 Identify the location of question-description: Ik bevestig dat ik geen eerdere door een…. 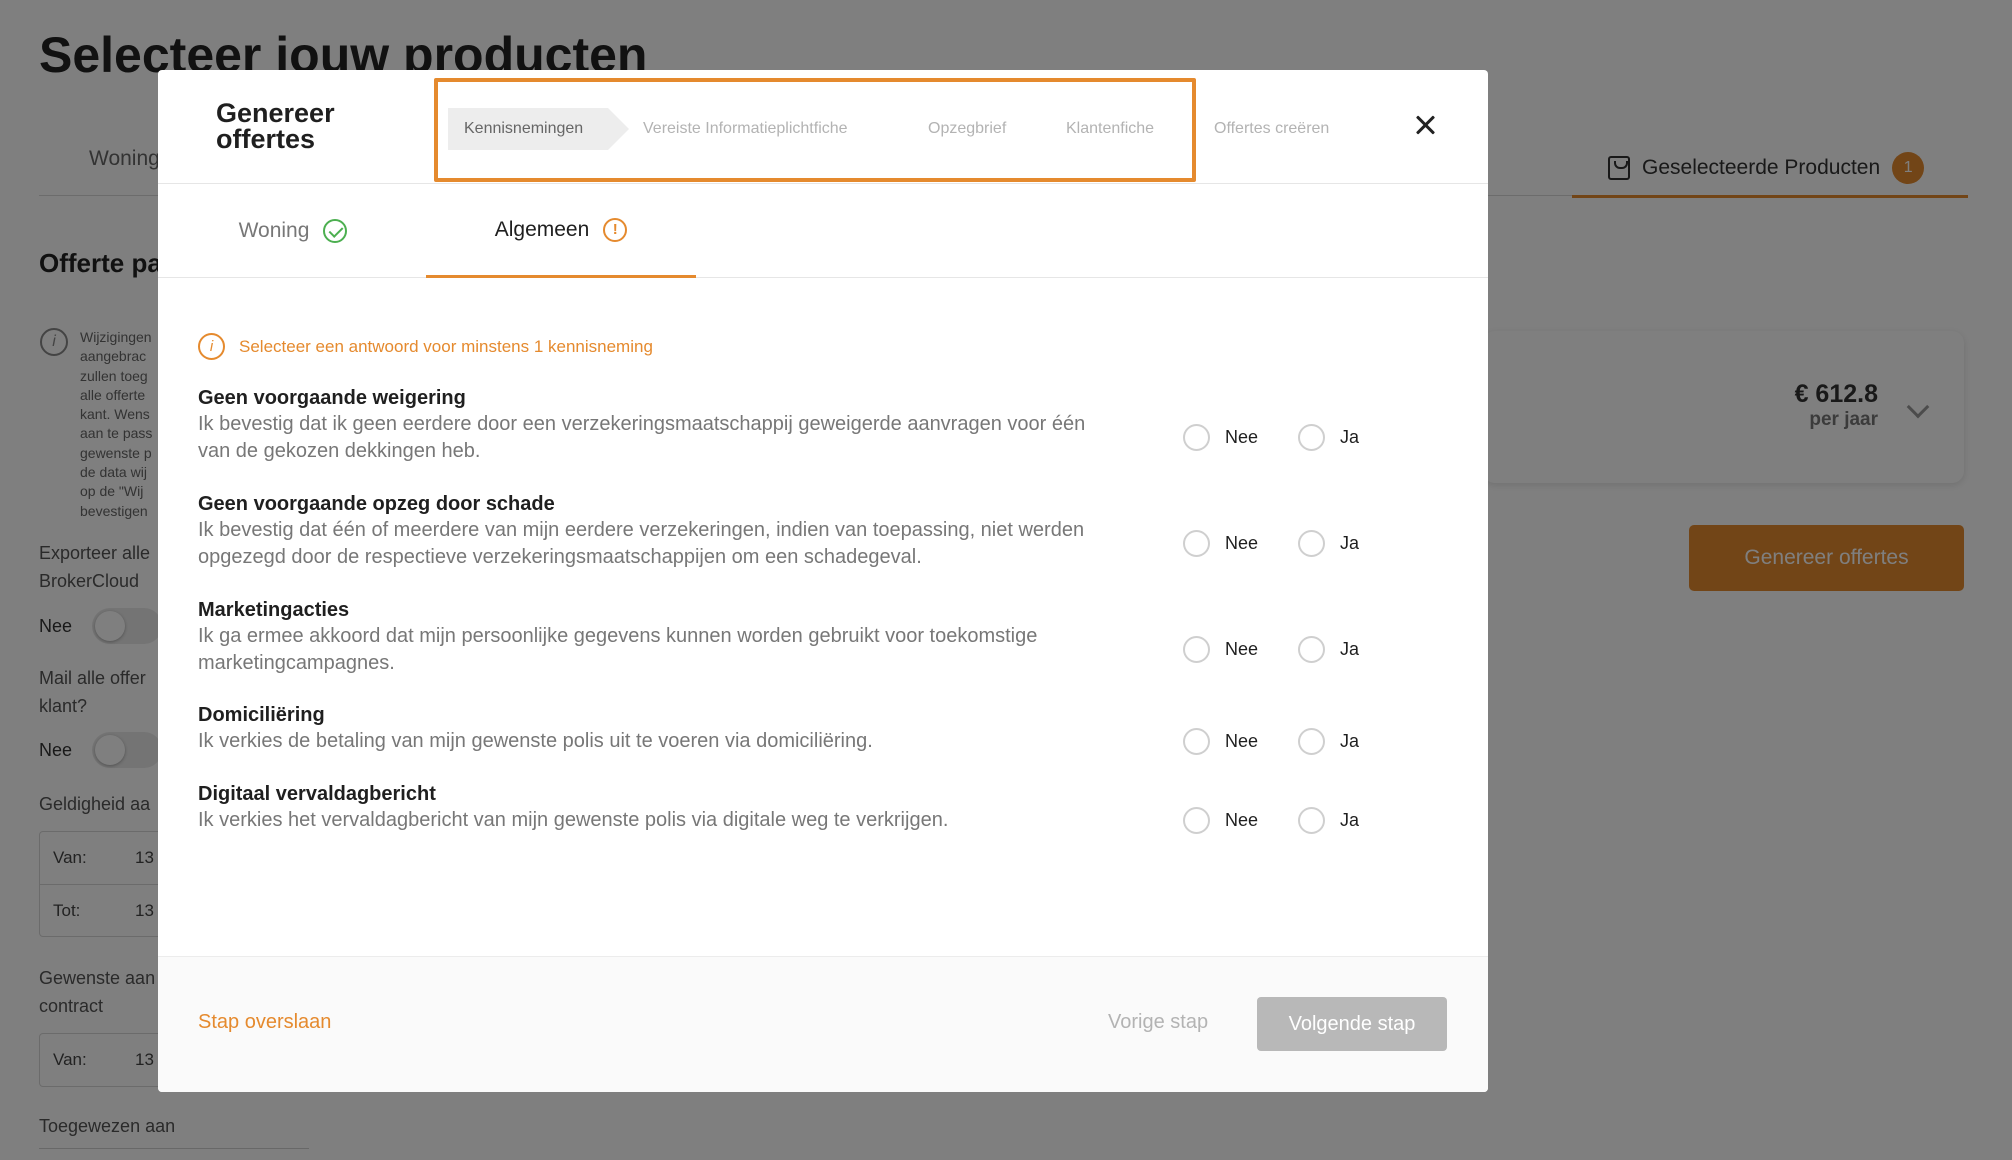
(642, 437).